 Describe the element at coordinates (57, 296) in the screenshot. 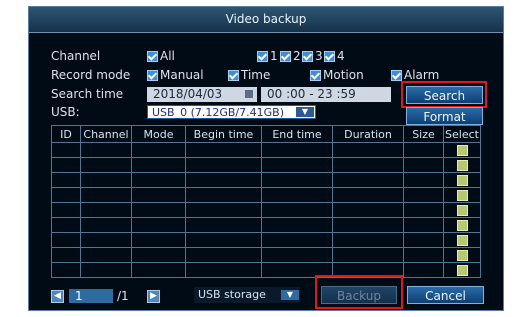

I see `prev-page-icon: ◀` at that location.